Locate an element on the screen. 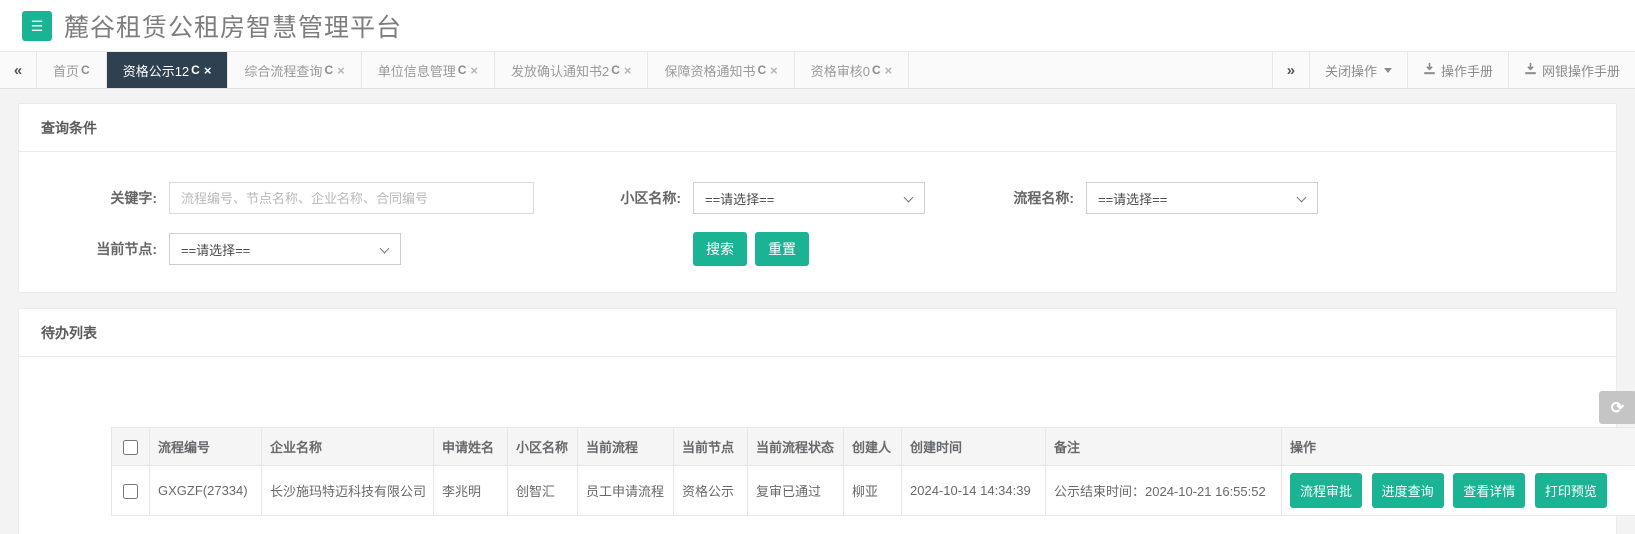 This screenshot has height=534, width=1635. current-node-select: ==请选择== is located at coordinates (285, 249).